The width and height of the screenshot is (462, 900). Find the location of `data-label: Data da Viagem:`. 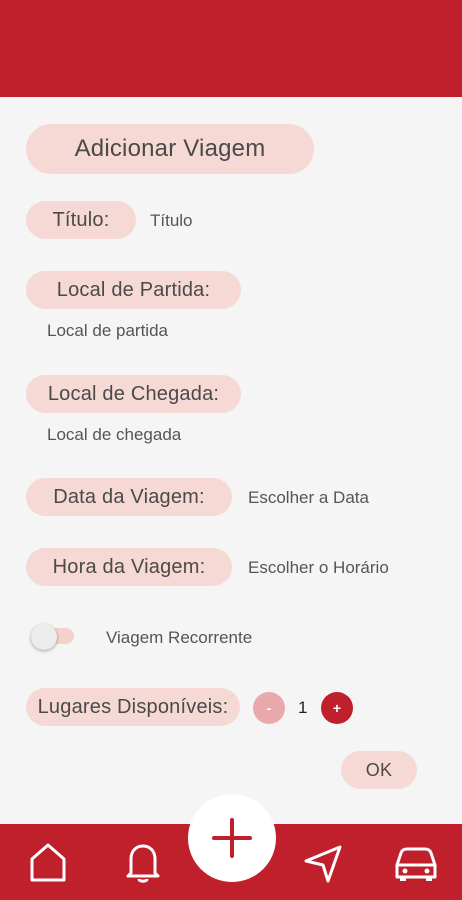

data-label: Data da Viagem: is located at coordinates (129, 497).